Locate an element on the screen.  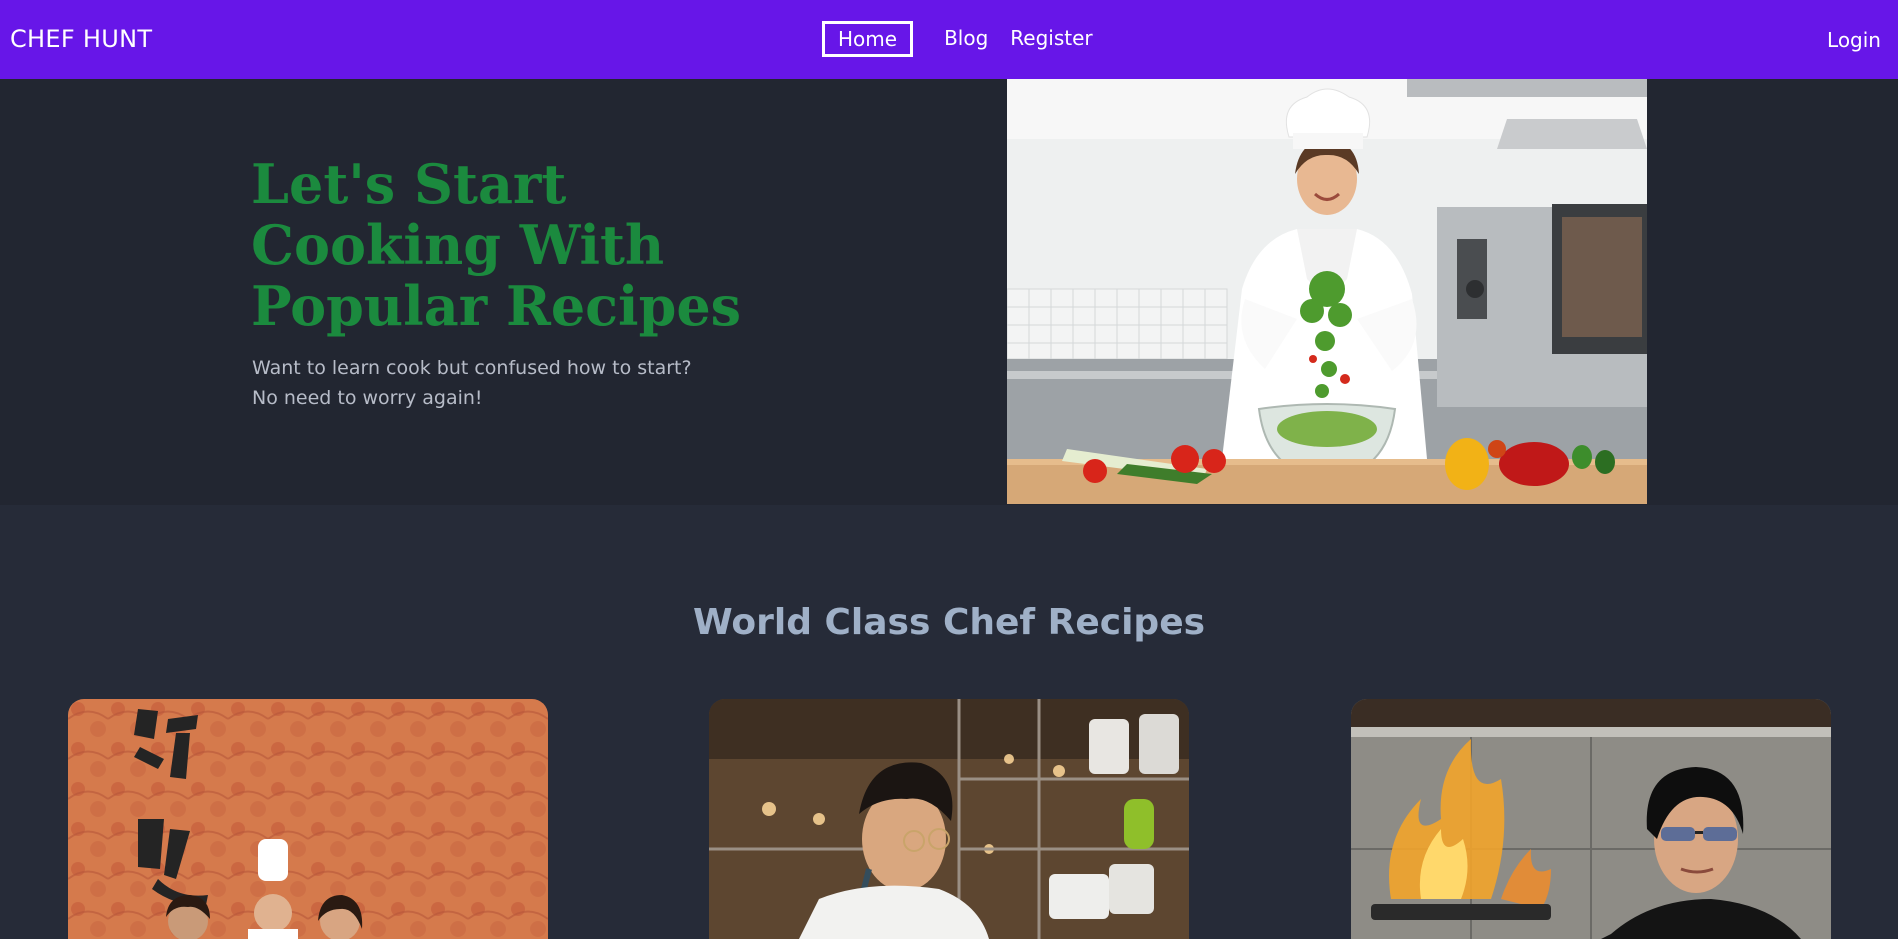
chef-card-2-image is located at coordinates (949, 819).